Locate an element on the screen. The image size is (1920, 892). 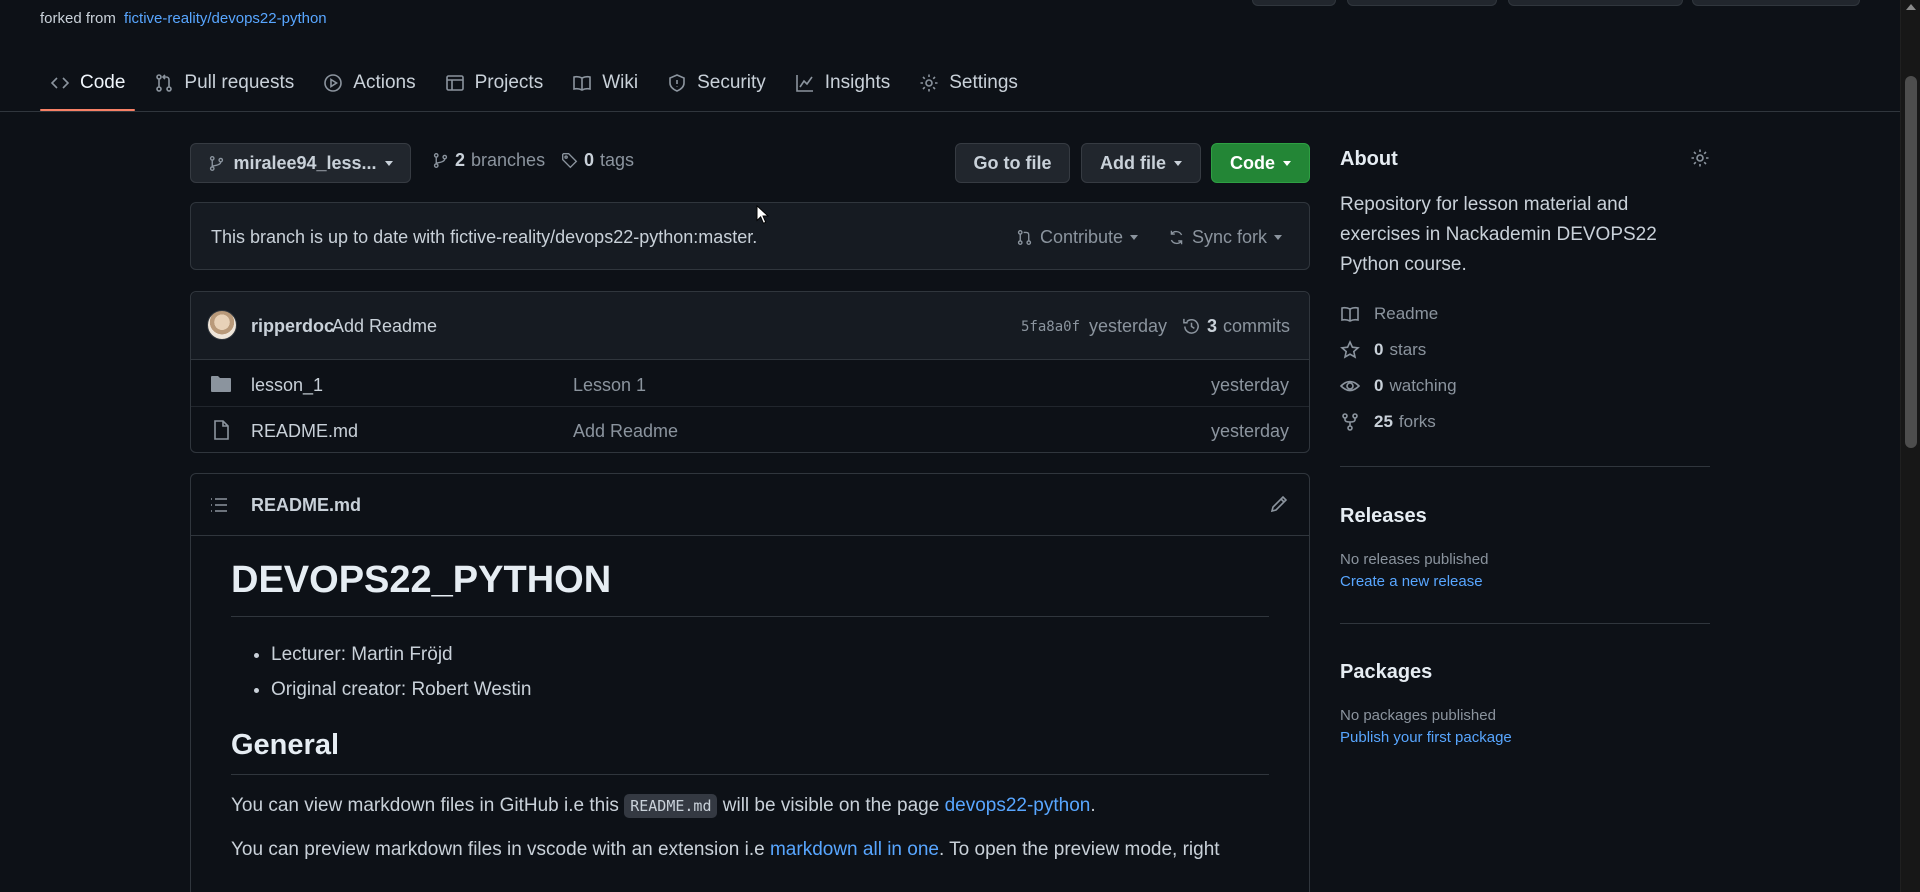
table-row: README.md Add Readme yesterday is located at coordinates (750, 430).